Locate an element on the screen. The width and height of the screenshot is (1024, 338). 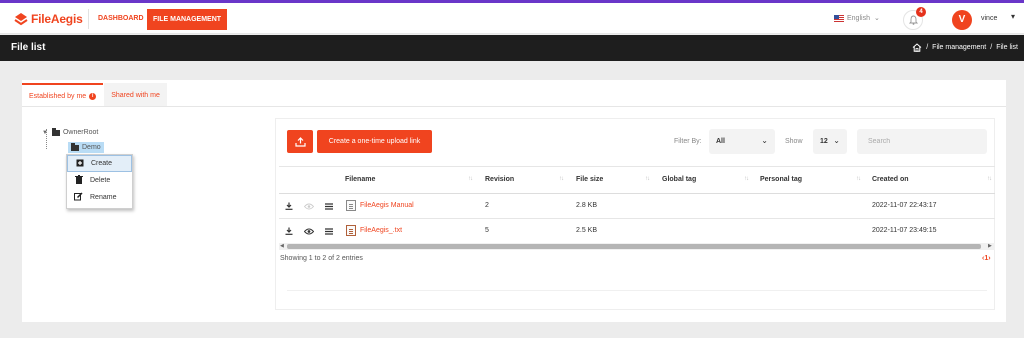
page-size-value: 12 is located at coordinates (824, 141).